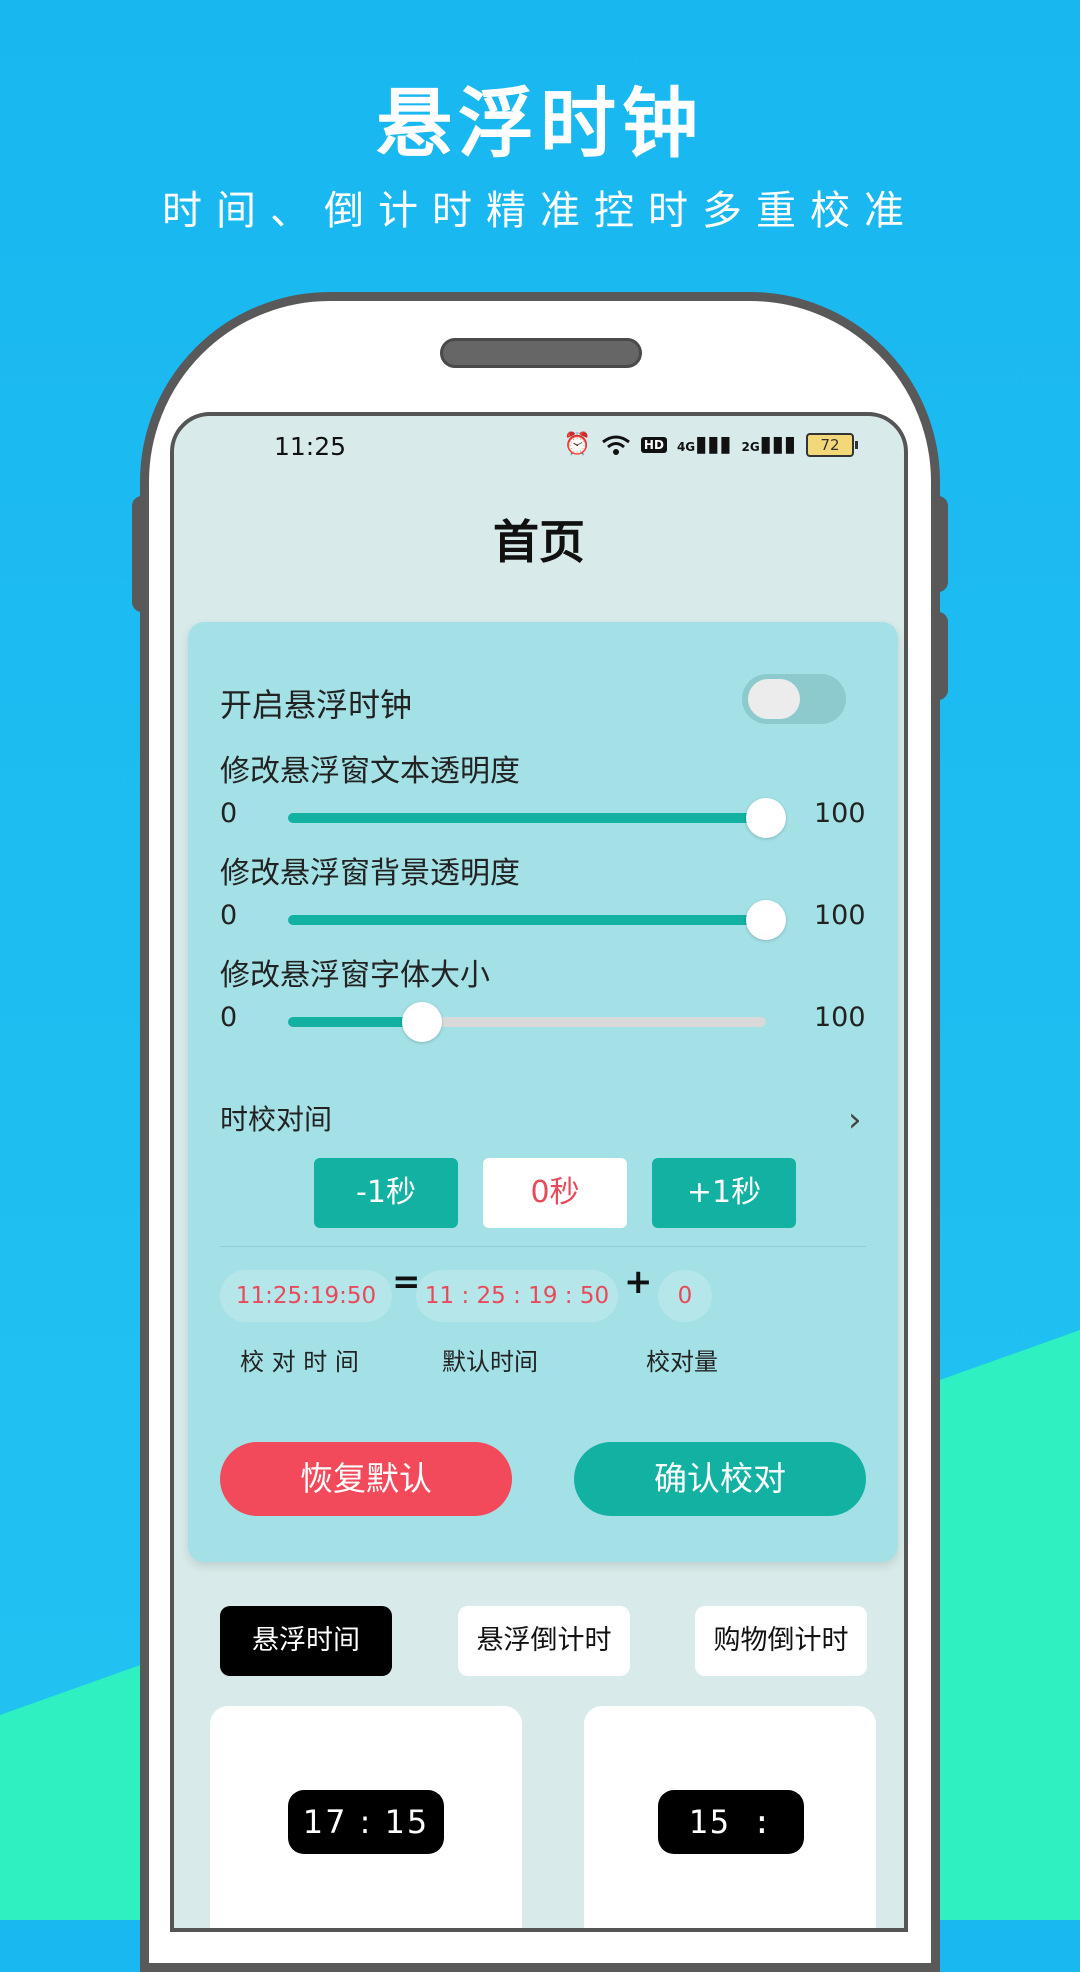 The image size is (1080, 1972). Describe the element at coordinates (685, 1296) in the screenshot. I see `offset-pill: 0` at that location.